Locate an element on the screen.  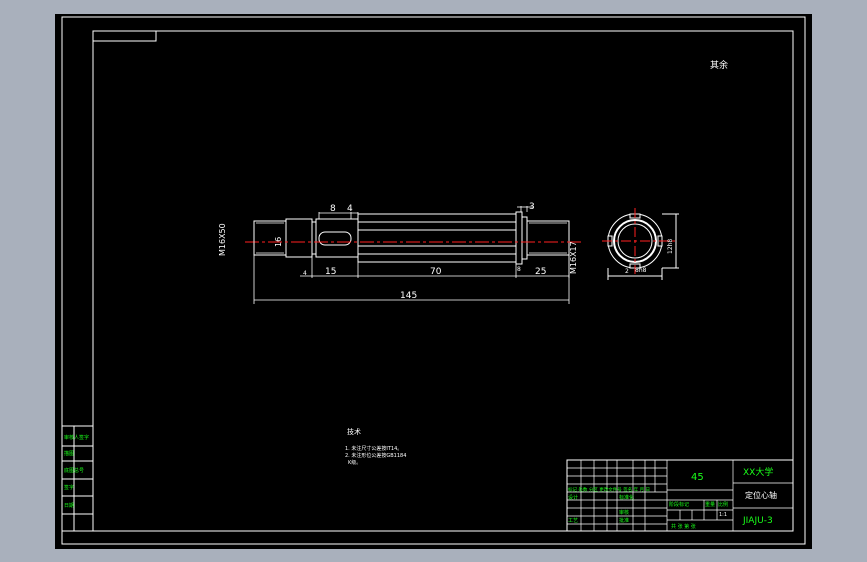
section-dim-a: 8h8 is located at coordinates (641, 270).